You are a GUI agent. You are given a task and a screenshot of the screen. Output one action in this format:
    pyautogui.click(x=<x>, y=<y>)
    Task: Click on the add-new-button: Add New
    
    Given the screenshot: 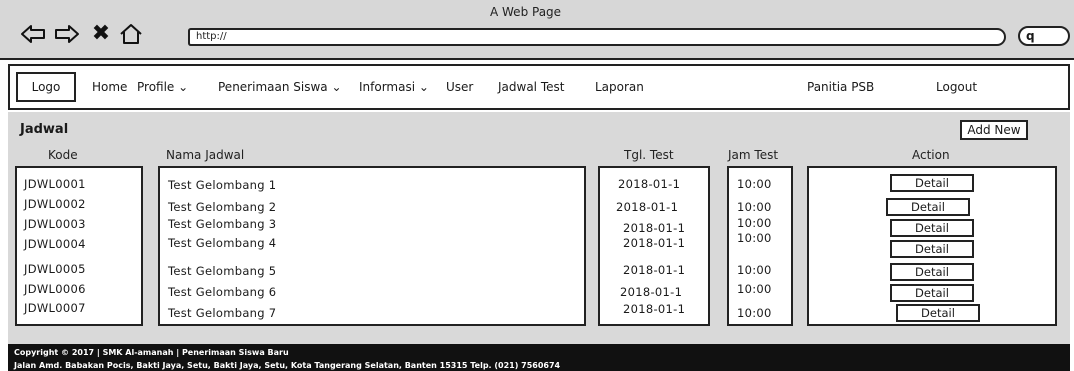 What is the action you would take?
    pyautogui.click(x=994, y=130)
    